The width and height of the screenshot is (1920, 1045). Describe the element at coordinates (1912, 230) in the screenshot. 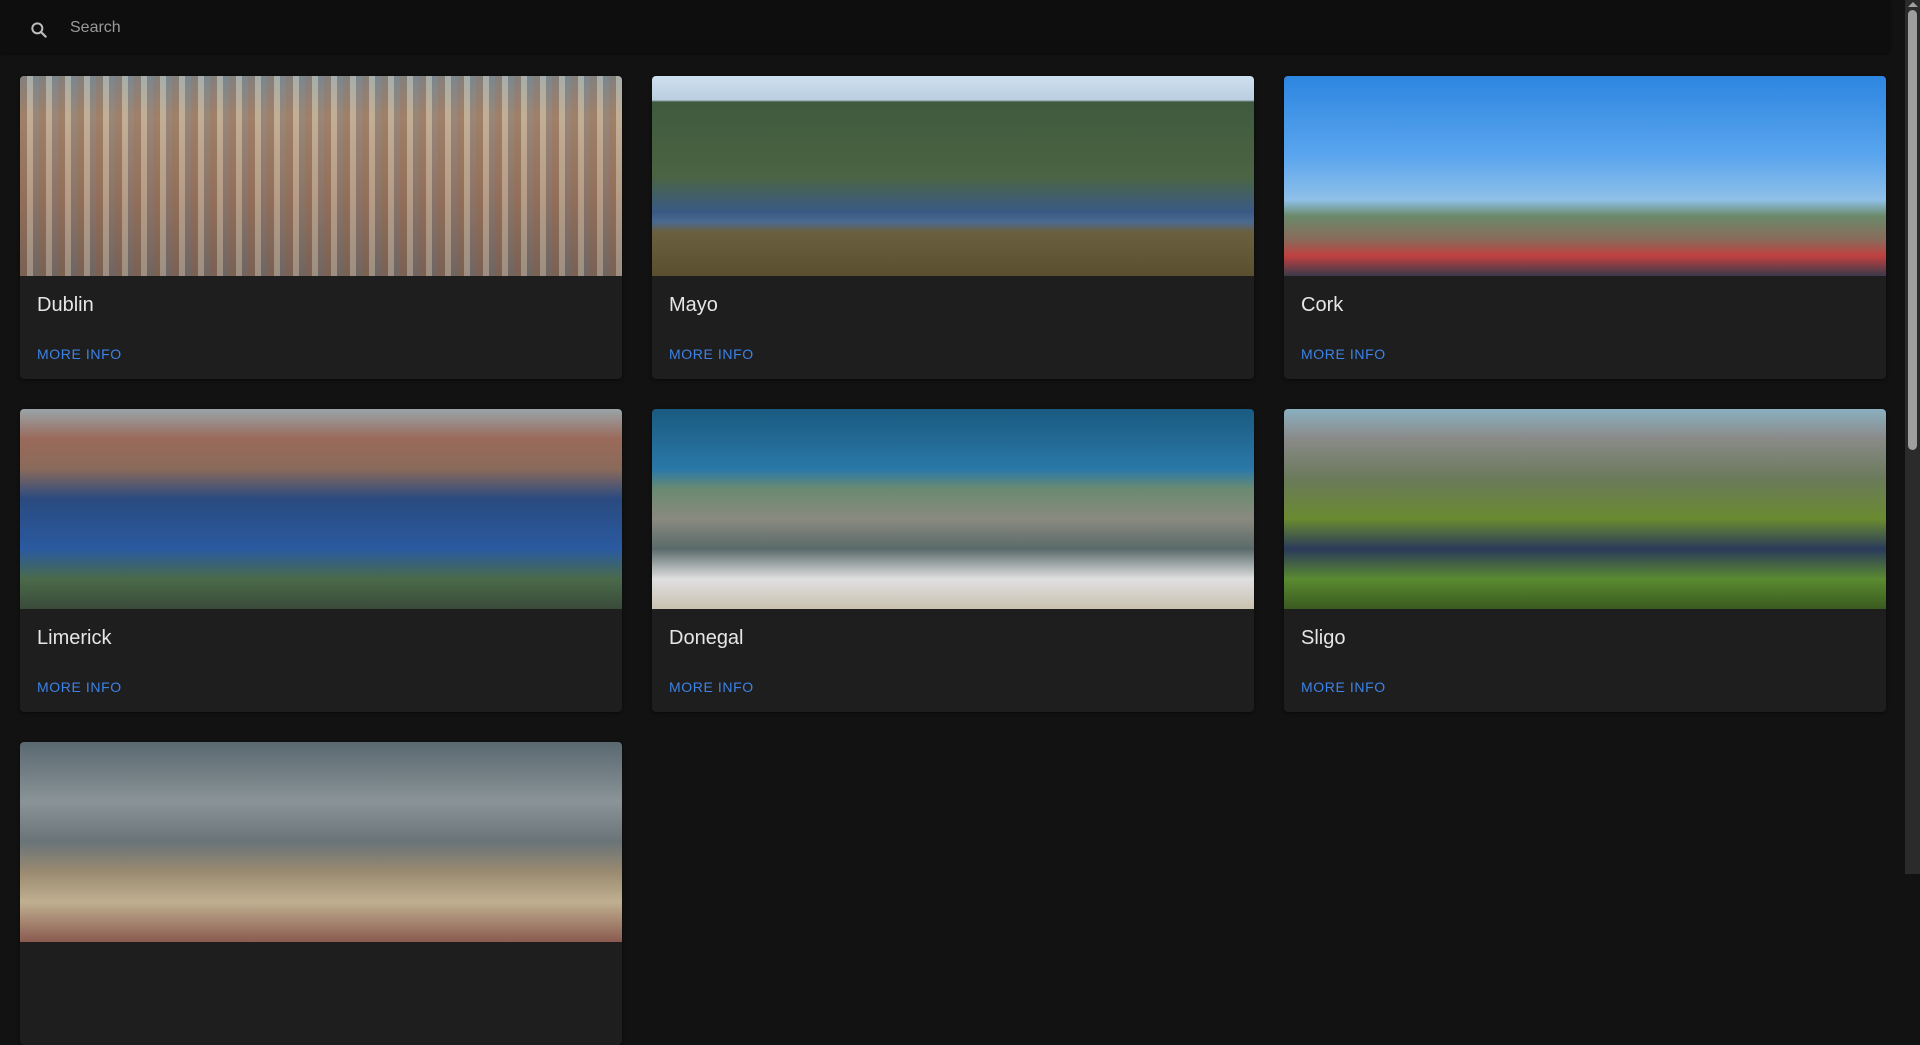

I see `scrollbar-thumb` at that location.